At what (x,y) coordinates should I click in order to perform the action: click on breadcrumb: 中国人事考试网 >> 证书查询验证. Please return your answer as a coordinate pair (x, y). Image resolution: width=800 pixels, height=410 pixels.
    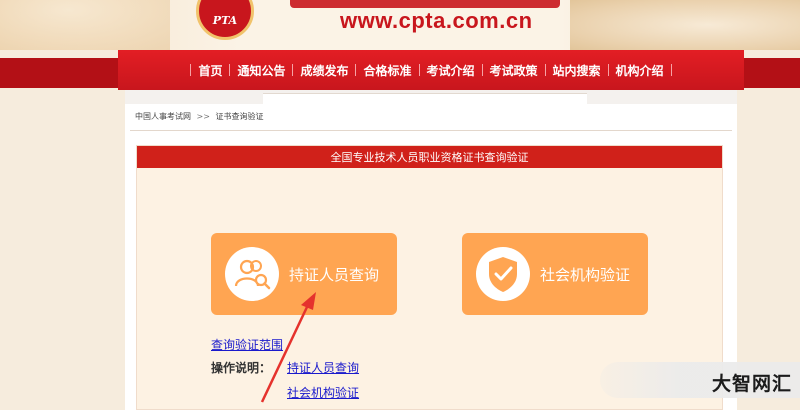
    Looking at the image, I should click on (199, 116).